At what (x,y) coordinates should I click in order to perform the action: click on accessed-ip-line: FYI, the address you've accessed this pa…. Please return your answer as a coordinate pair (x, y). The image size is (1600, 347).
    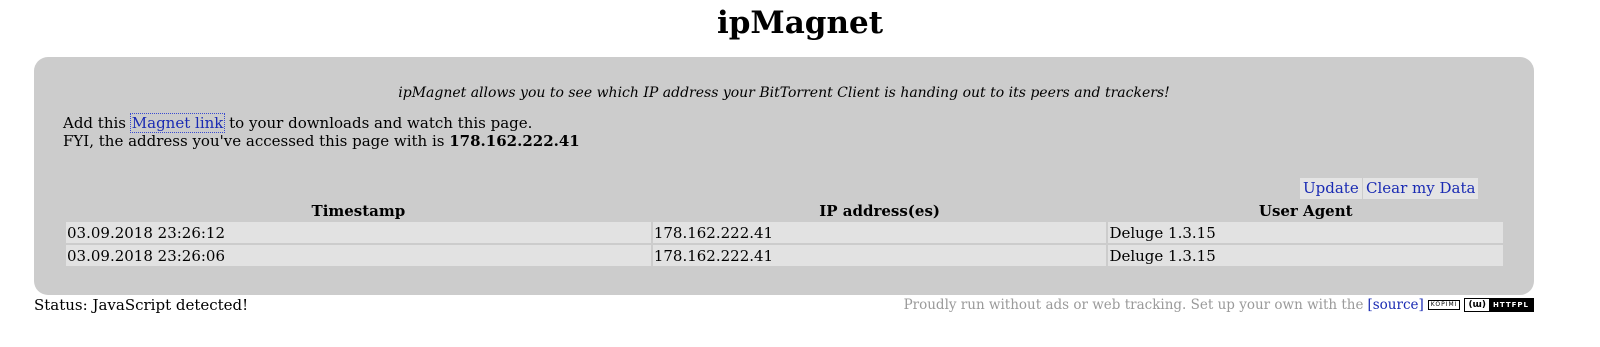
    Looking at the image, I should click on (321, 141).